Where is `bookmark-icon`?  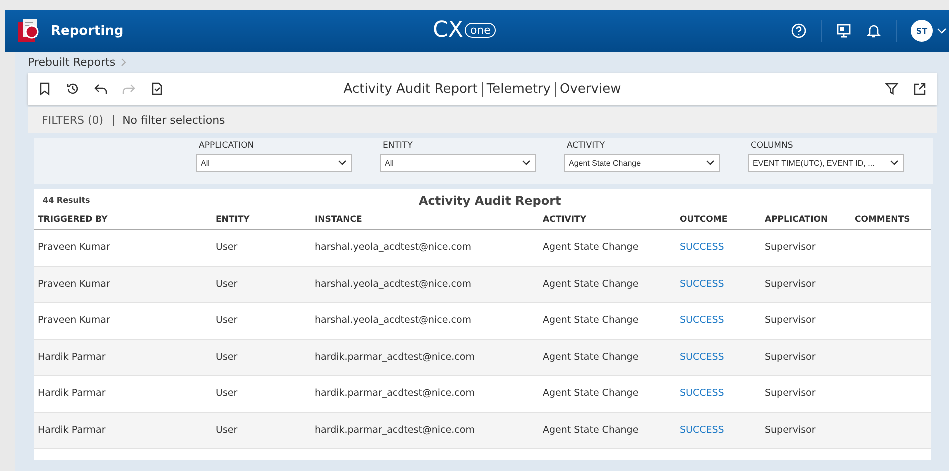 bookmark-icon is located at coordinates (45, 89).